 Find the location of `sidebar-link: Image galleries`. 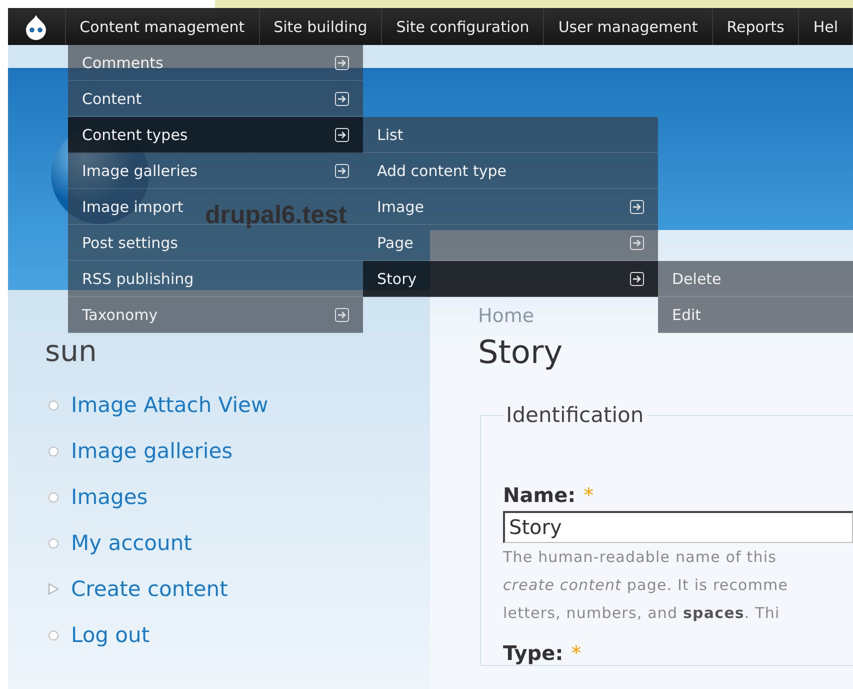

sidebar-link: Image galleries is located at coordinates (152, 451).